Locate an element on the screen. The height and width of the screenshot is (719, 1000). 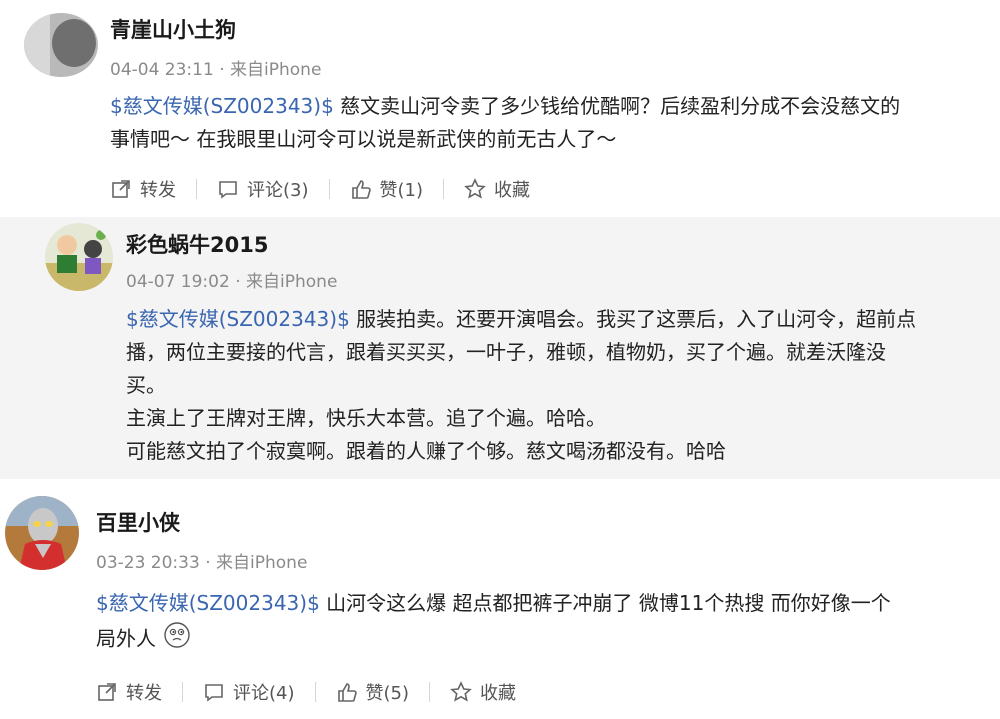
comment-label: 评论(3) is located at coordinates (278, 190).